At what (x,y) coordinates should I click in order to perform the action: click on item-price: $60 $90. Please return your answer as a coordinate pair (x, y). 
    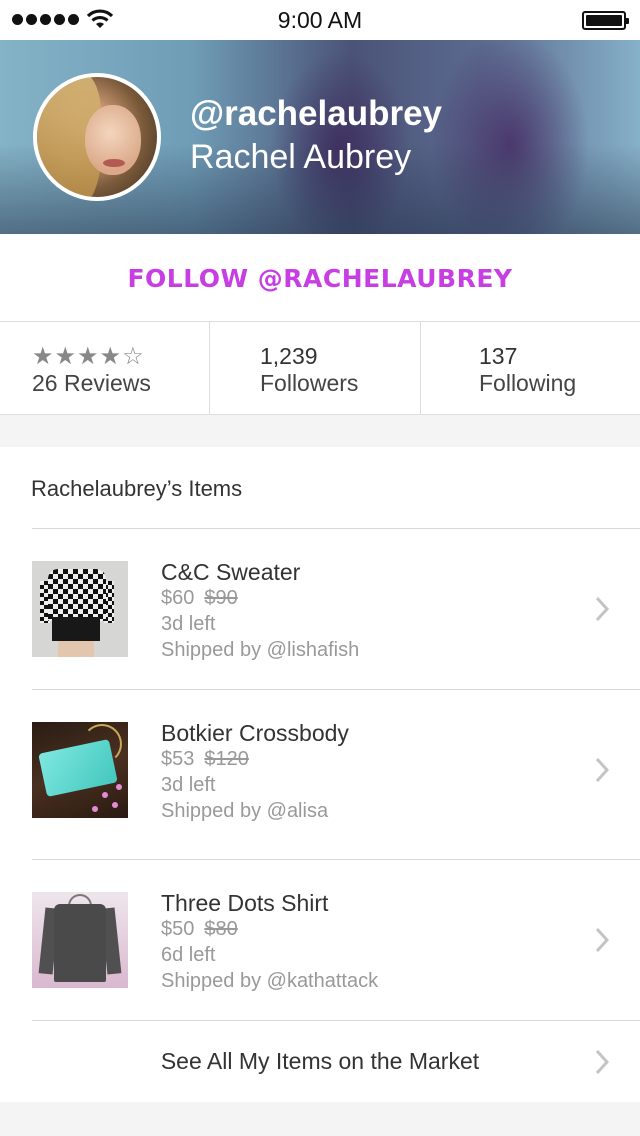
    Looking at the image, I should click on (199, 598).